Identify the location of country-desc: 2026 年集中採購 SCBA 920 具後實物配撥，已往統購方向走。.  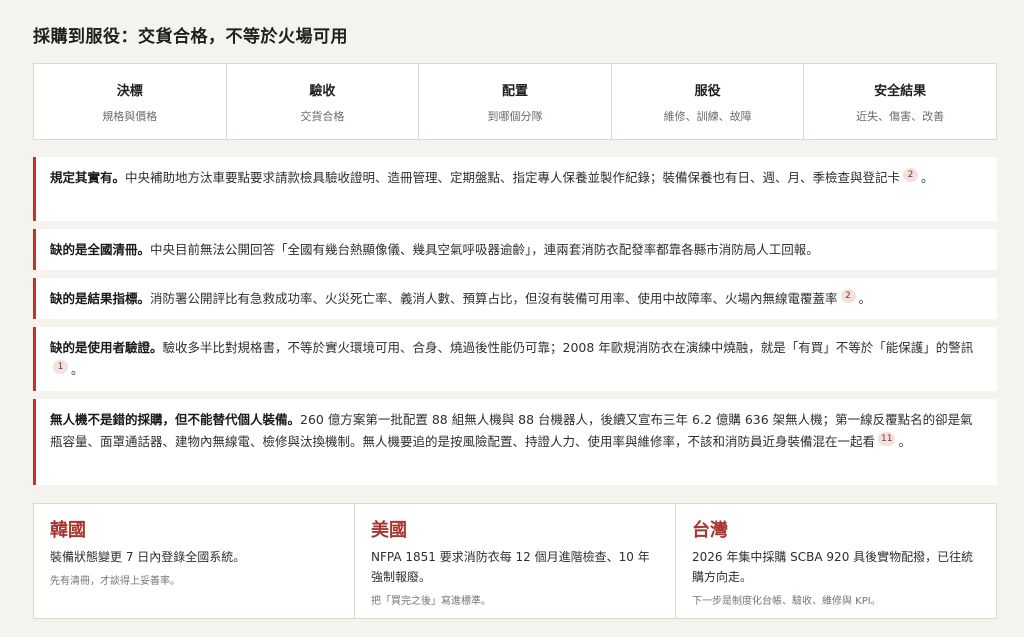
(833, 567).